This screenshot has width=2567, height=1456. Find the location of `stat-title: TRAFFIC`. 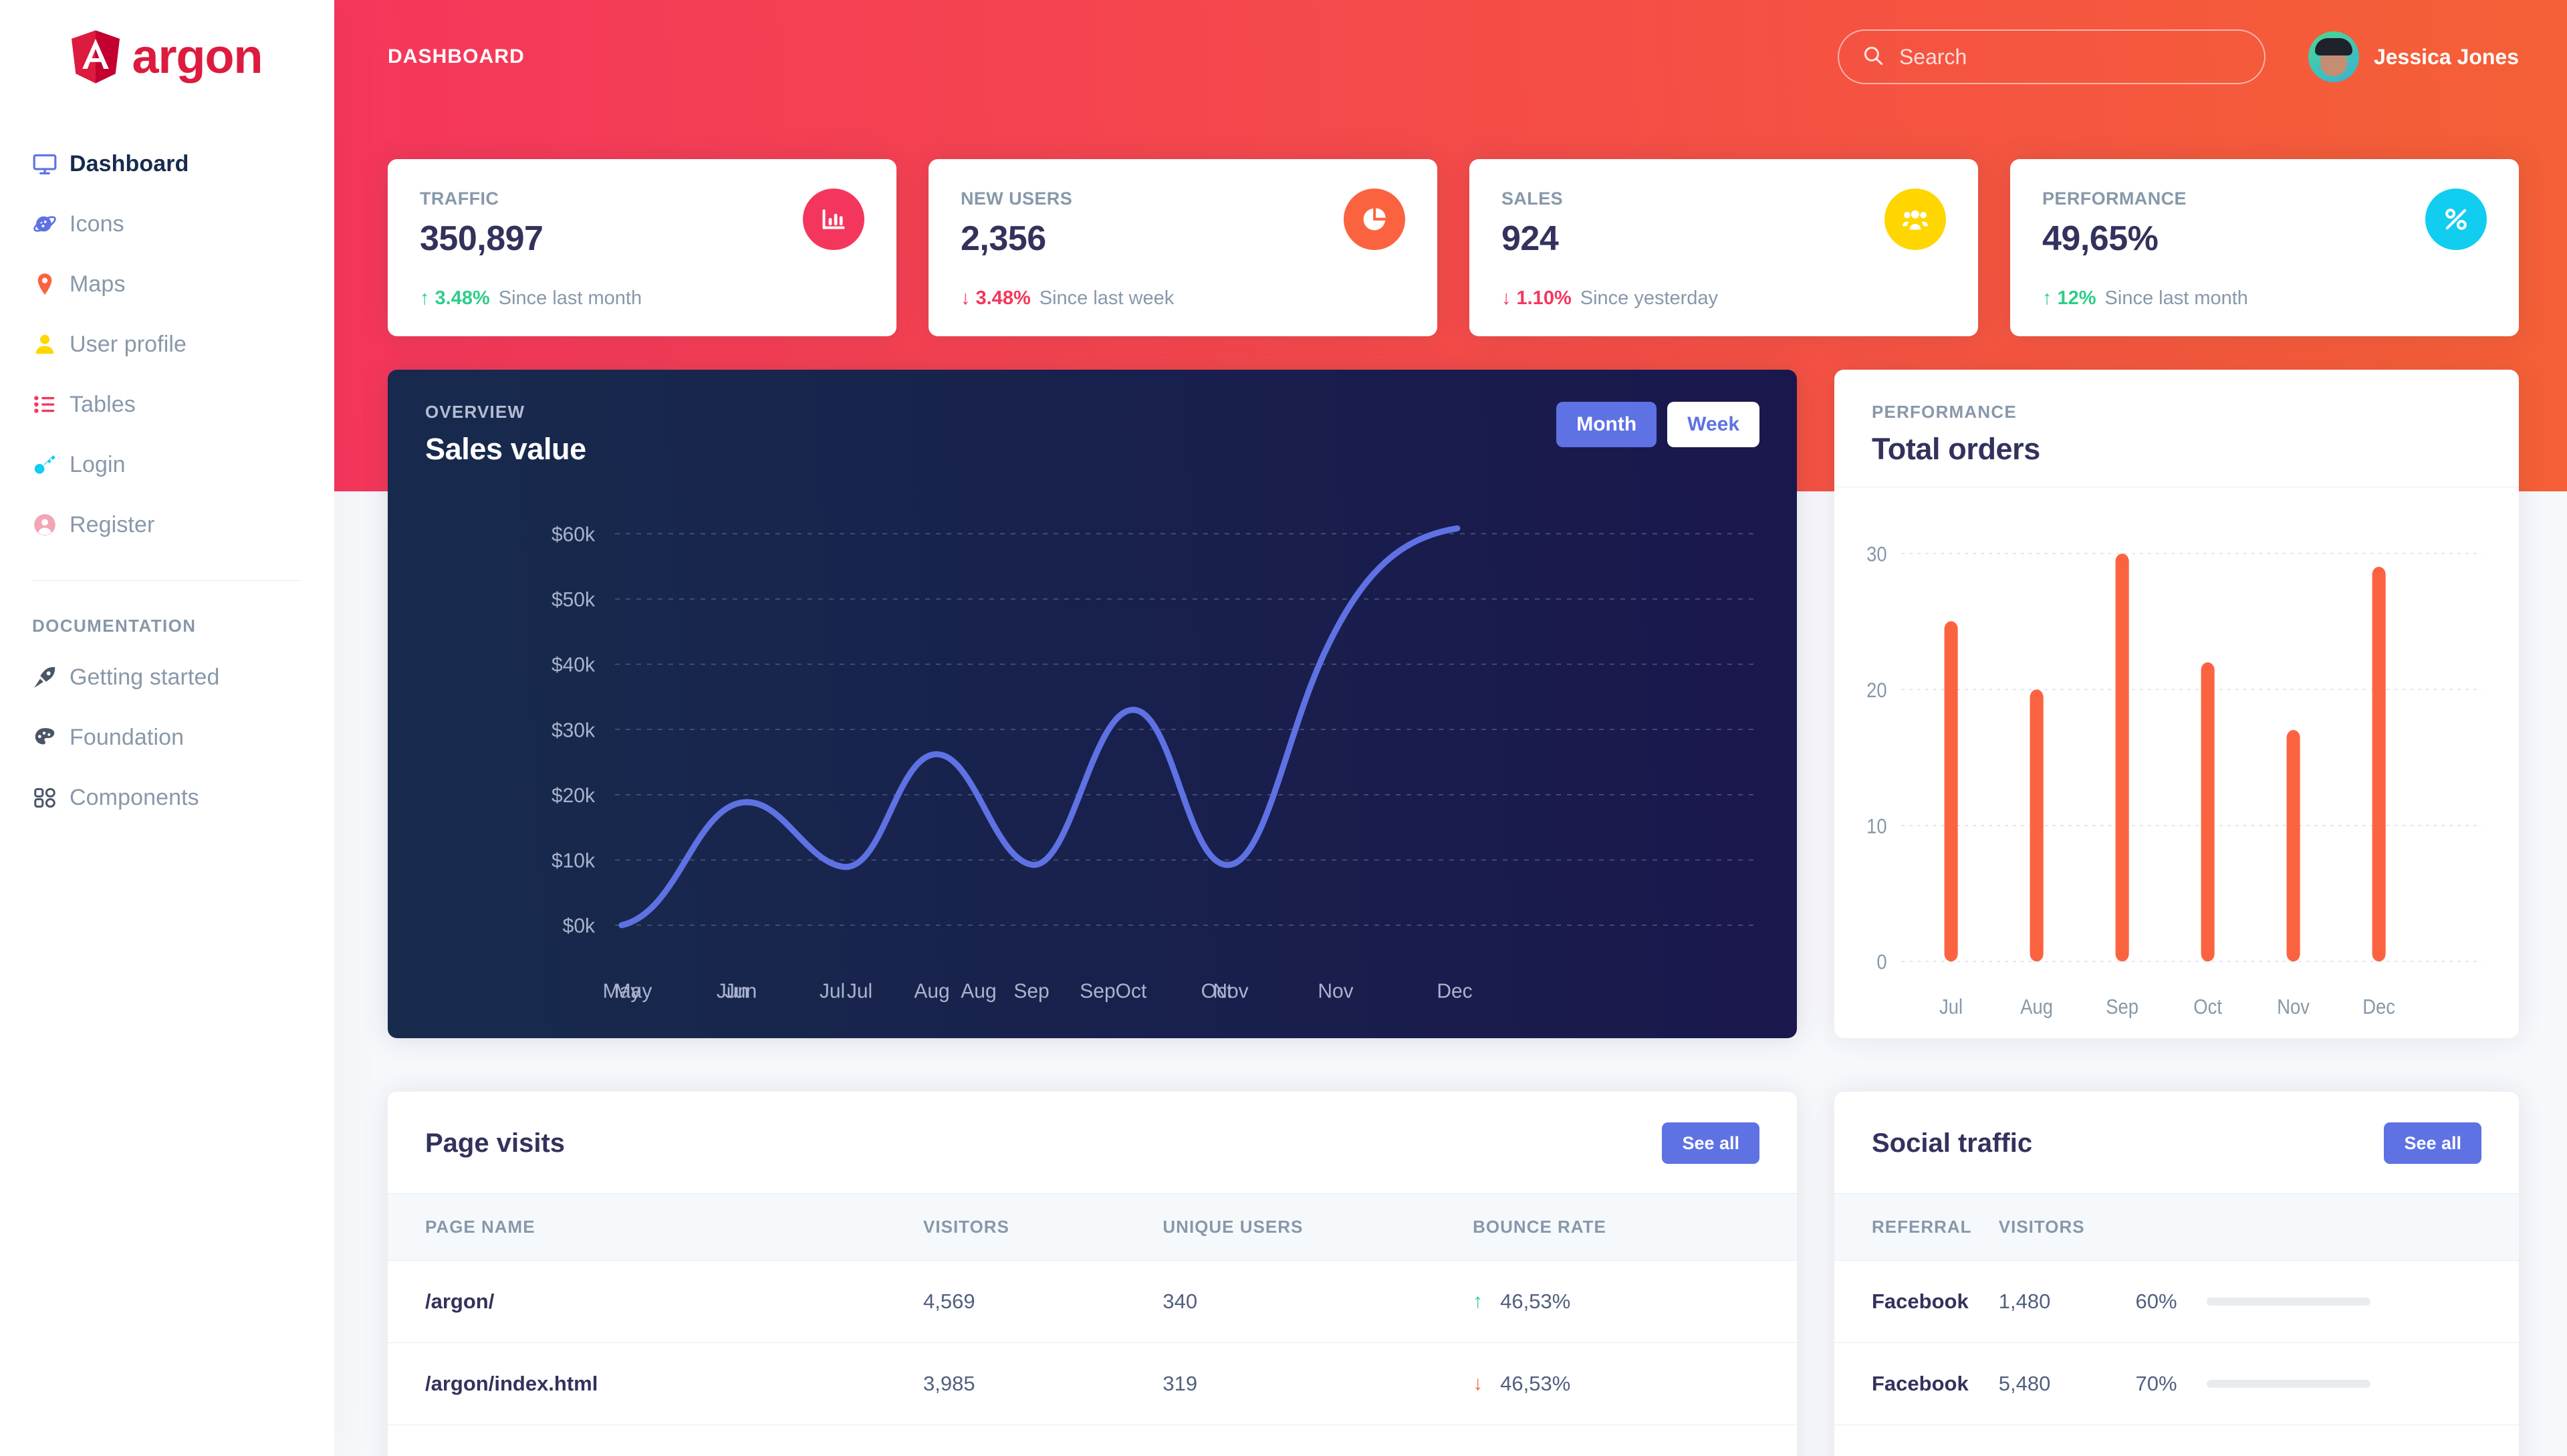

stat-title: TRAFFIC is located at coordinates (459, 199).